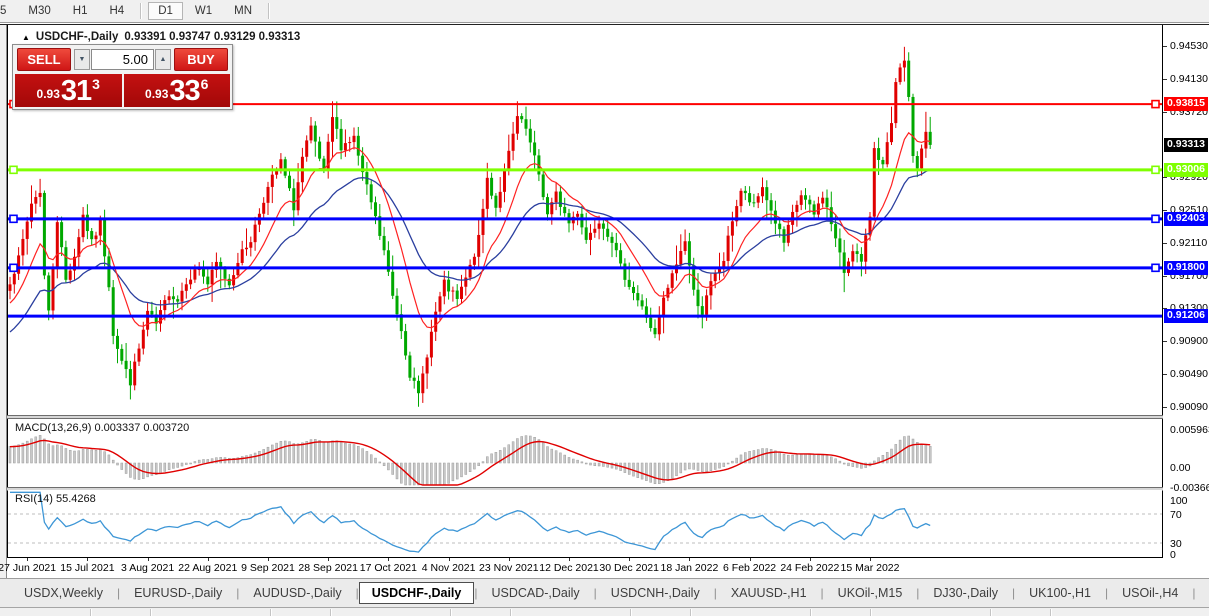  Describe the element at coordinates (535, 593) in the screenshot. I see `tab-usdcad-daily: USDCAD-,Daily` at that location.